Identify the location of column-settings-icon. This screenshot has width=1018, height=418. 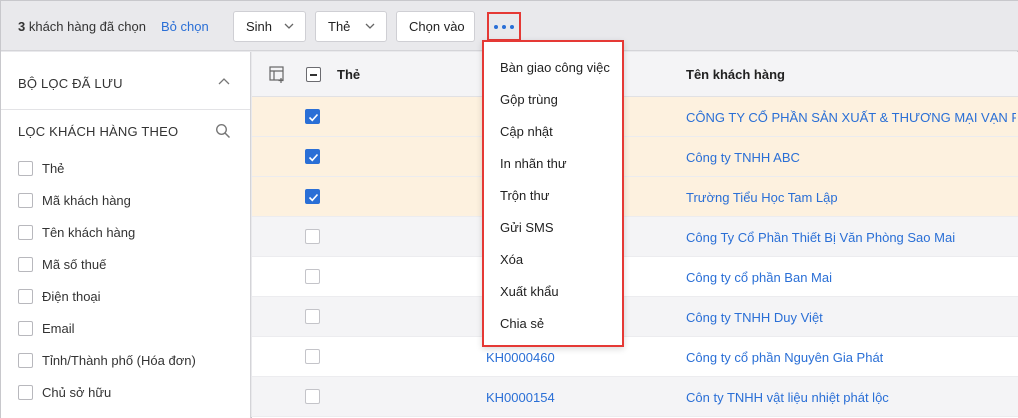
(277, 74).